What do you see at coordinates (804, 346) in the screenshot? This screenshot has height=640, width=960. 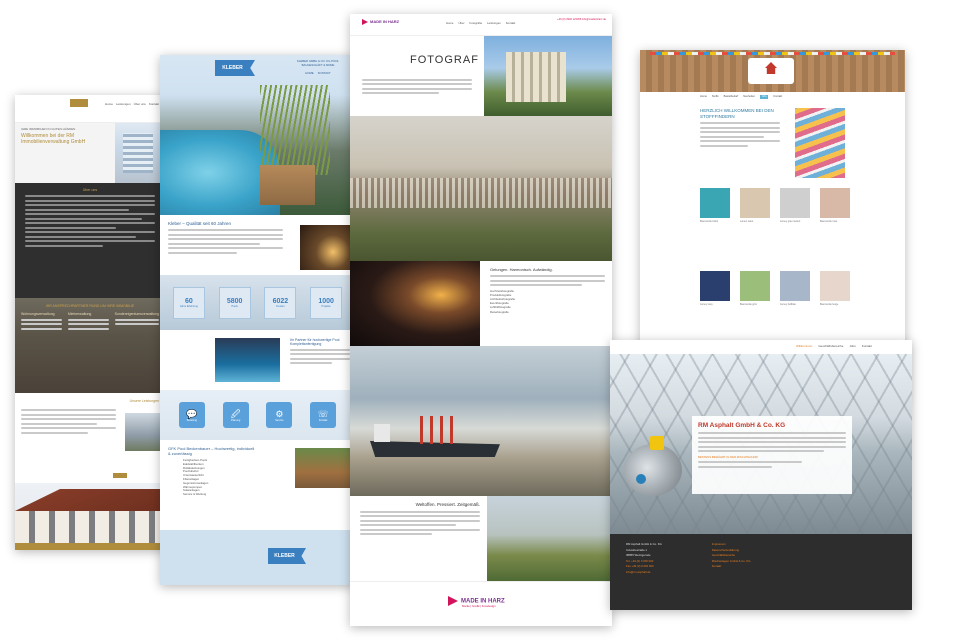 I see `nav-item-active: Willkommen` at bounding box center [804, 346].